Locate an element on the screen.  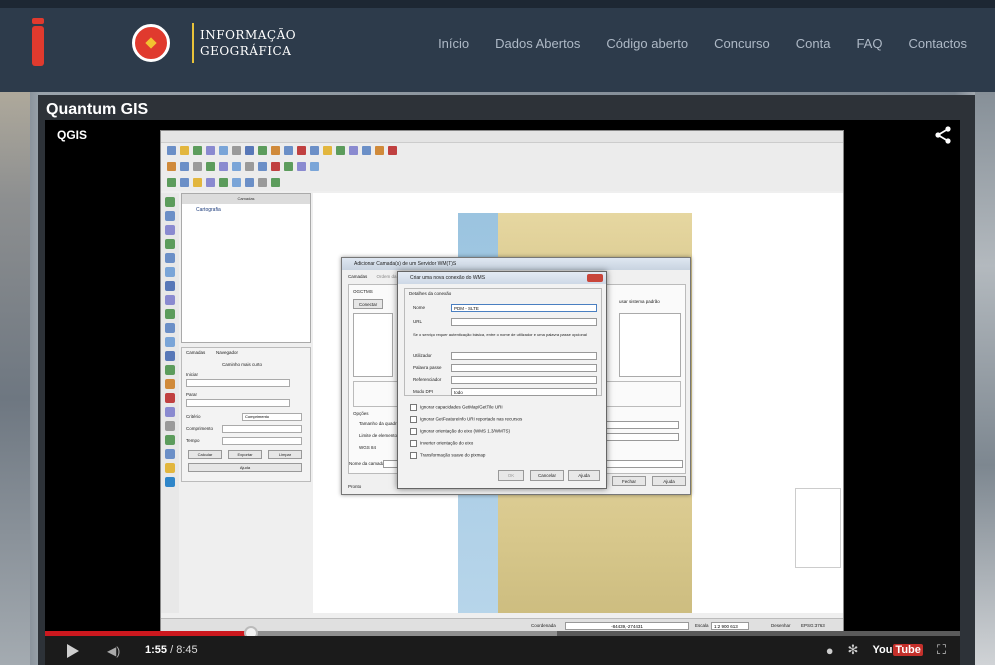
coord-value: -84439,-274431 is located at coordinates (627, 626).